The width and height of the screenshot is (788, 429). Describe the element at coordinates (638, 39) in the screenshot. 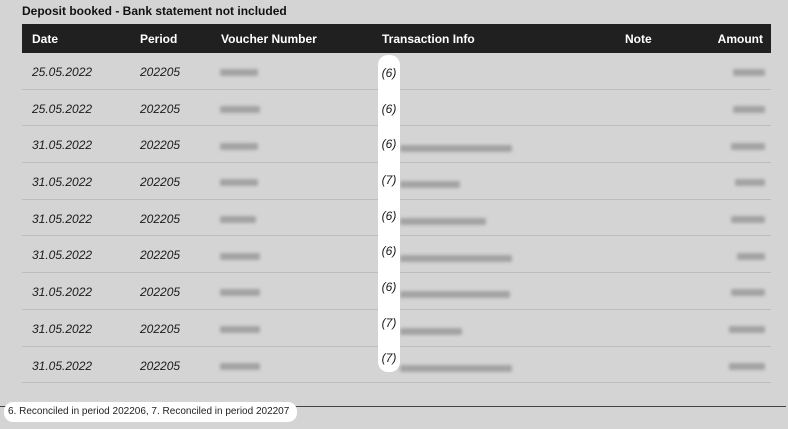

I see `col-note: Note` at that location.